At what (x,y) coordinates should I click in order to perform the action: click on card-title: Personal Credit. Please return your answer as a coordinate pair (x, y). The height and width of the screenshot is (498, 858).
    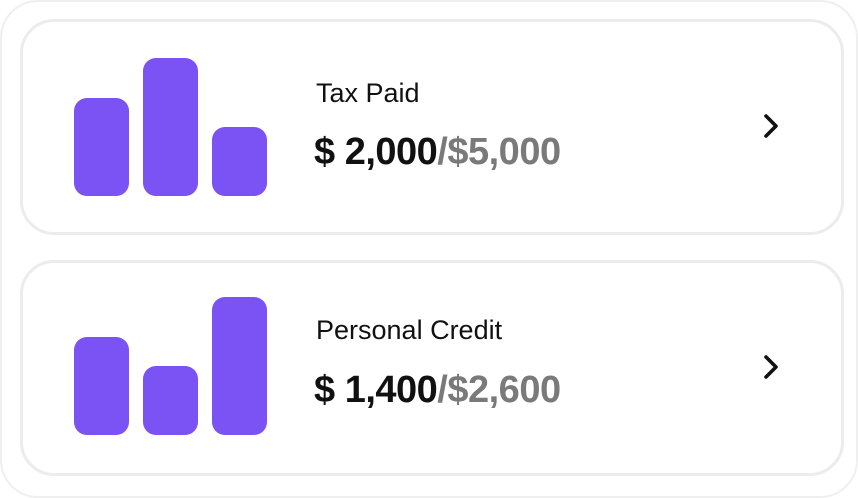
    Looking at the image, I should click on (409, 330).